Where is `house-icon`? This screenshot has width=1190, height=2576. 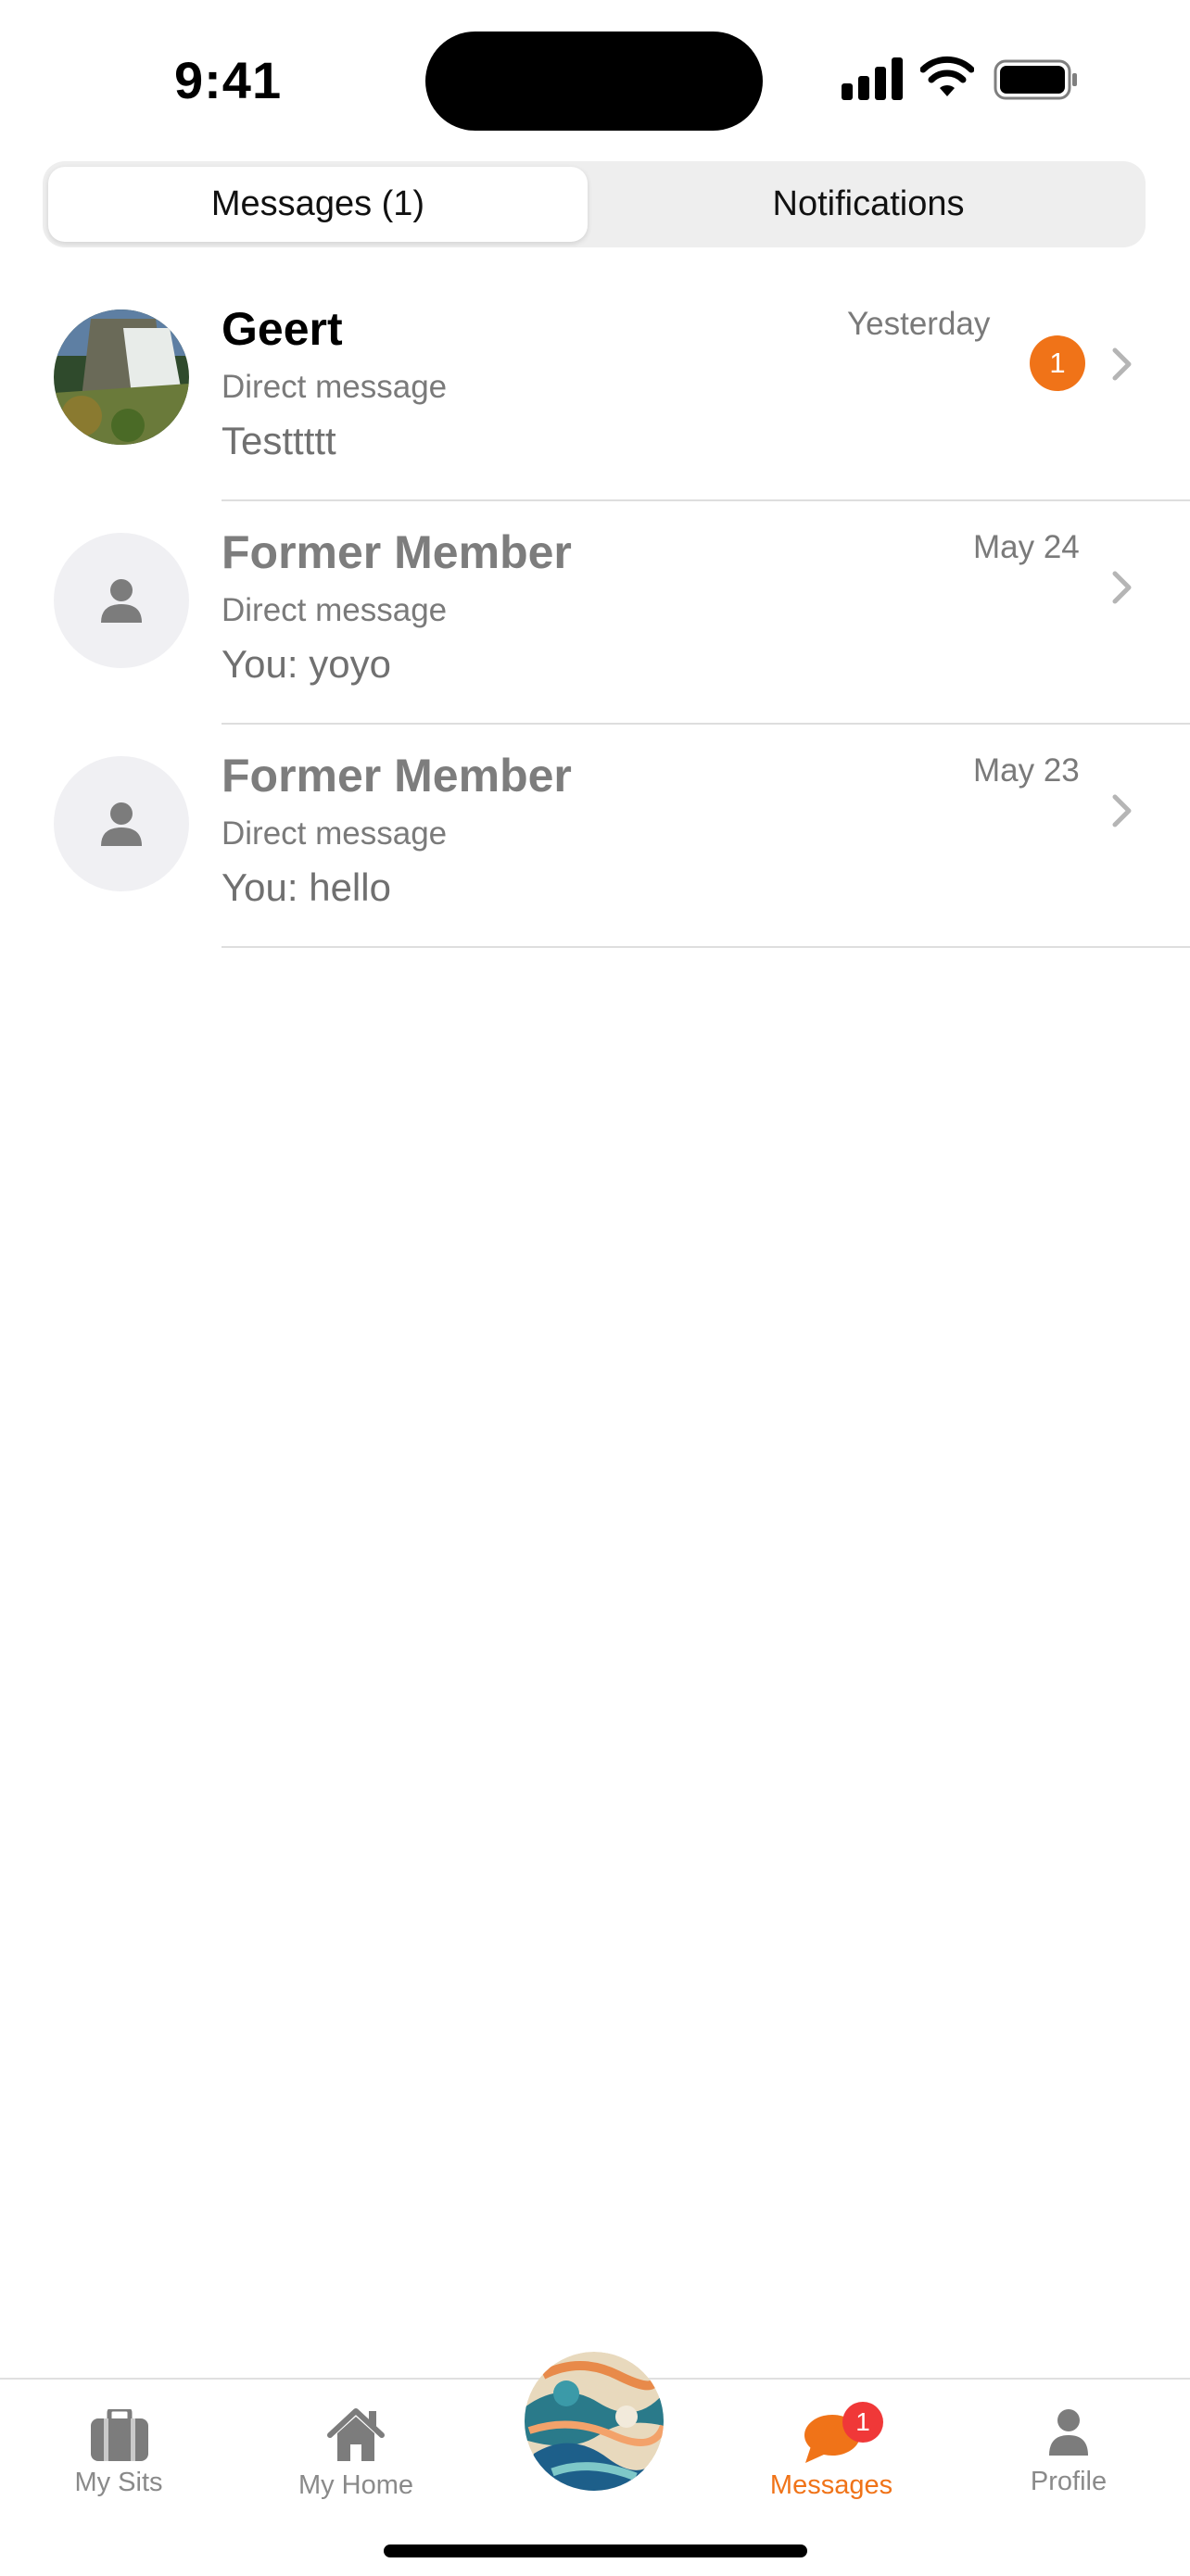
house-icon is located at coordinates (356, 2435).